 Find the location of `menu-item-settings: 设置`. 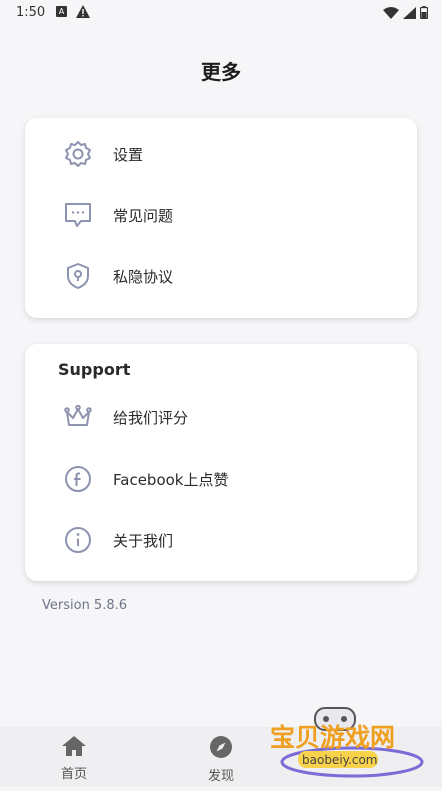

menu-item-settings: 设置 is located at coordinates (221, 154).